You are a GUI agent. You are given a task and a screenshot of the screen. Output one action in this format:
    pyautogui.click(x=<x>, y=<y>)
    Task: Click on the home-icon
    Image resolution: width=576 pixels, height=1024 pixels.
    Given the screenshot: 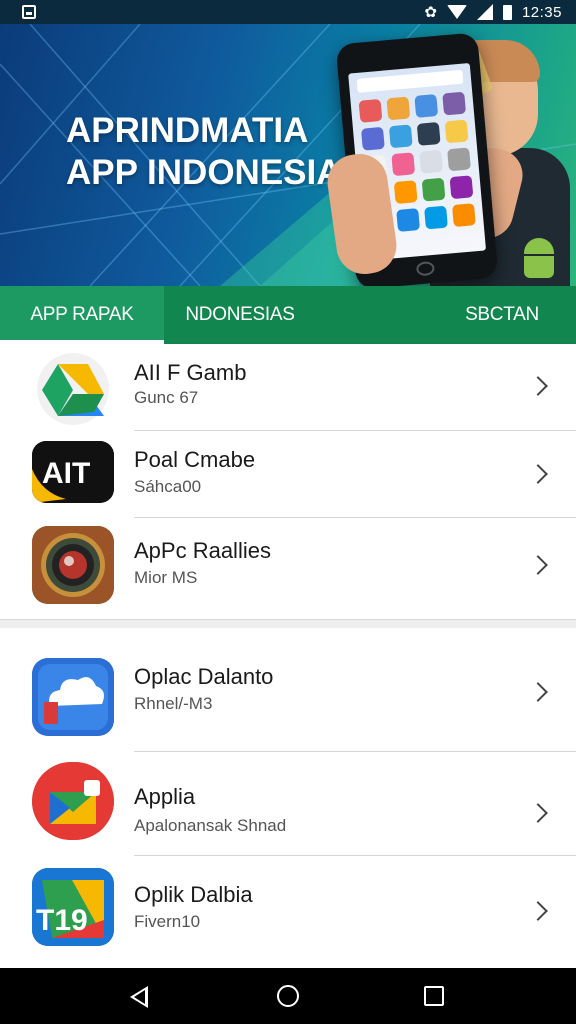 What is the action you would take?
    pyautogui.click(x=288, y=996)
    